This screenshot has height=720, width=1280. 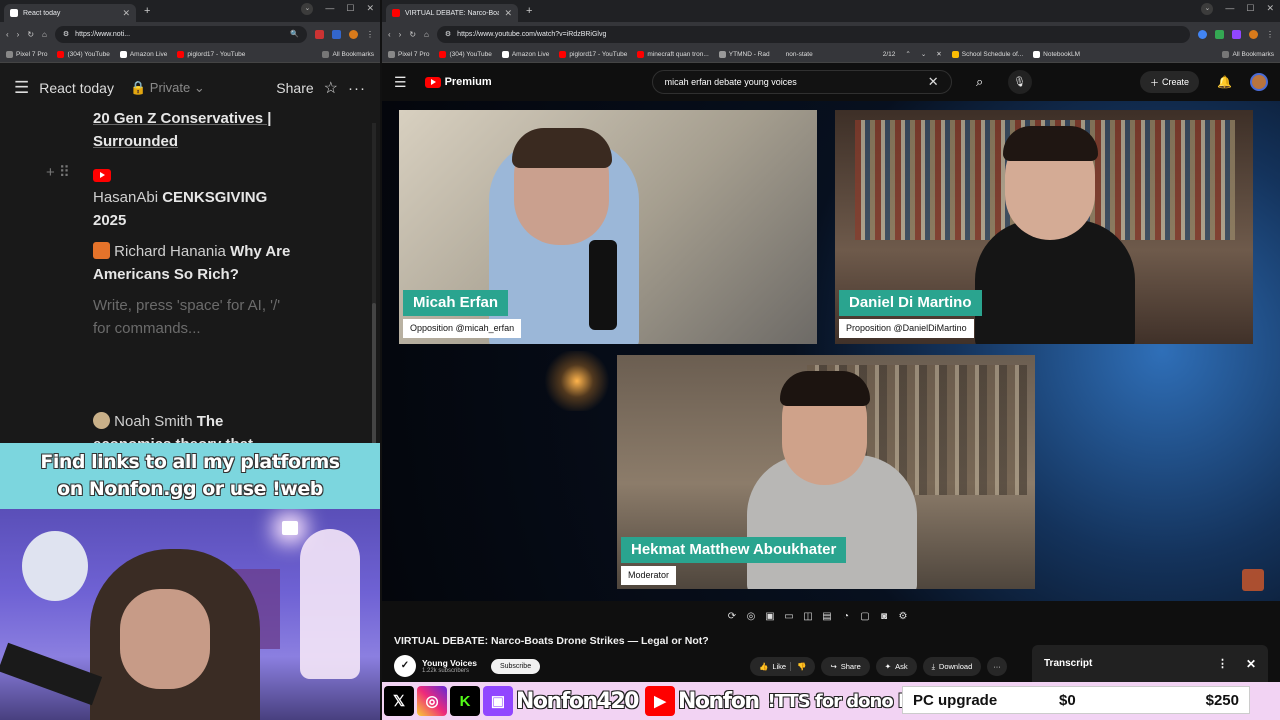 I want to click on streamer-webcam, so click(x=190, y=614).